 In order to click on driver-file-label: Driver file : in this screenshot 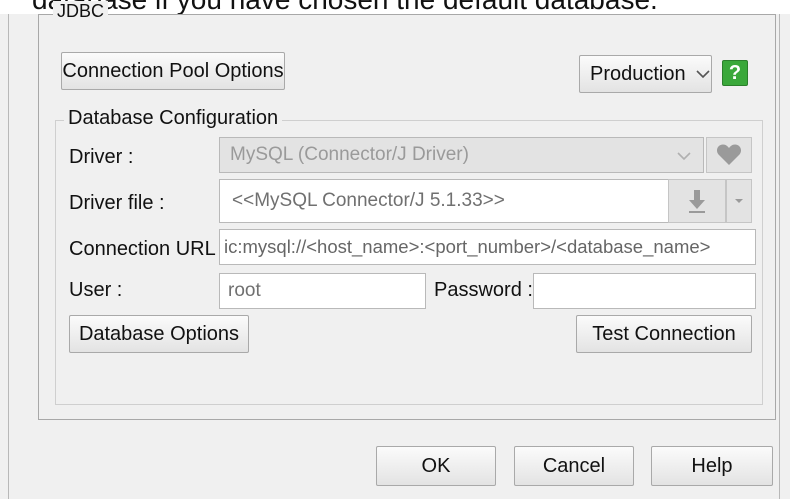, I will do `click(117, 203)`.